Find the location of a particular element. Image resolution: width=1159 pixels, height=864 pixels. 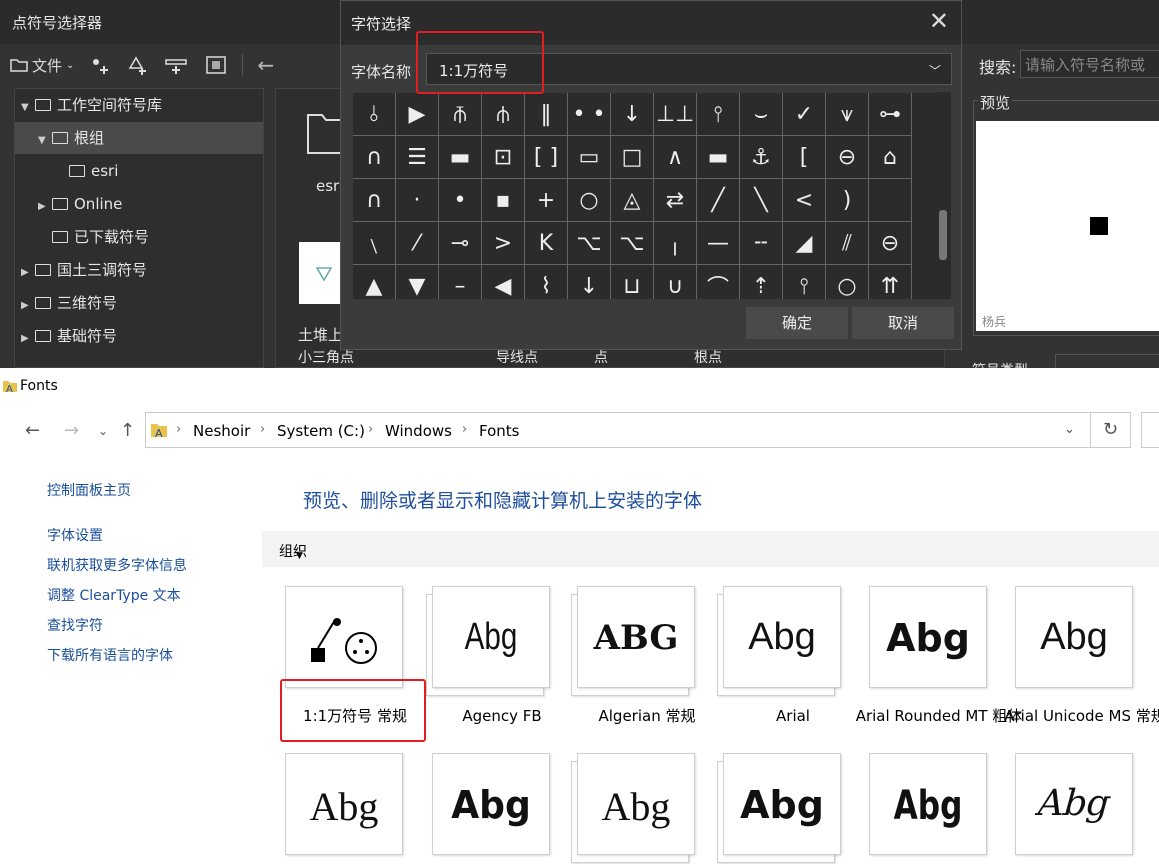

glyph-cell: ▭ is located at coordinates (589, 157).